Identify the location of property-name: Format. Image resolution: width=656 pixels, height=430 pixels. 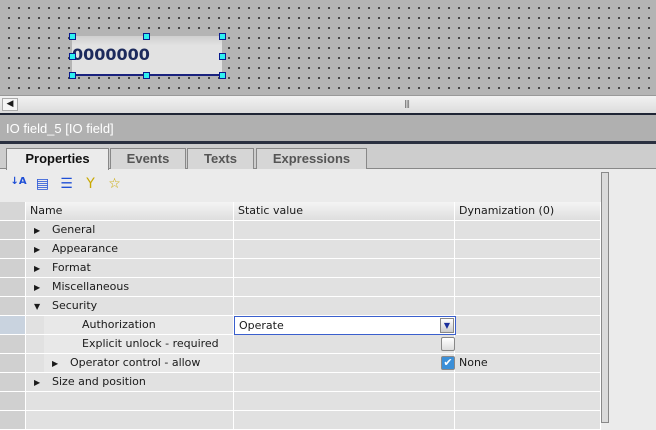
(71, 267).